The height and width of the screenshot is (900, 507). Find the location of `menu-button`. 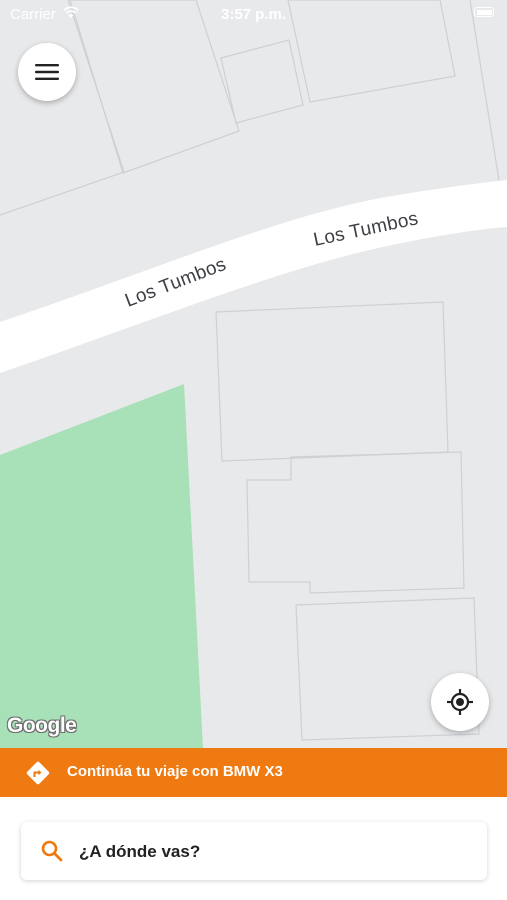

menu-button is located at coordinates (47, 72).